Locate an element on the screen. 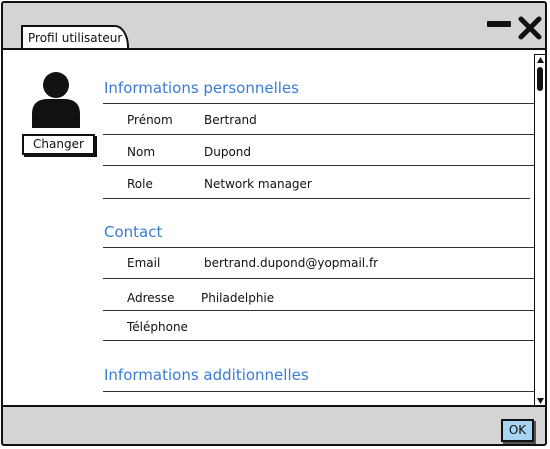 This screenshot has height=449, width=550. section-title-contact: Contact is located at coordinates (133, 232).